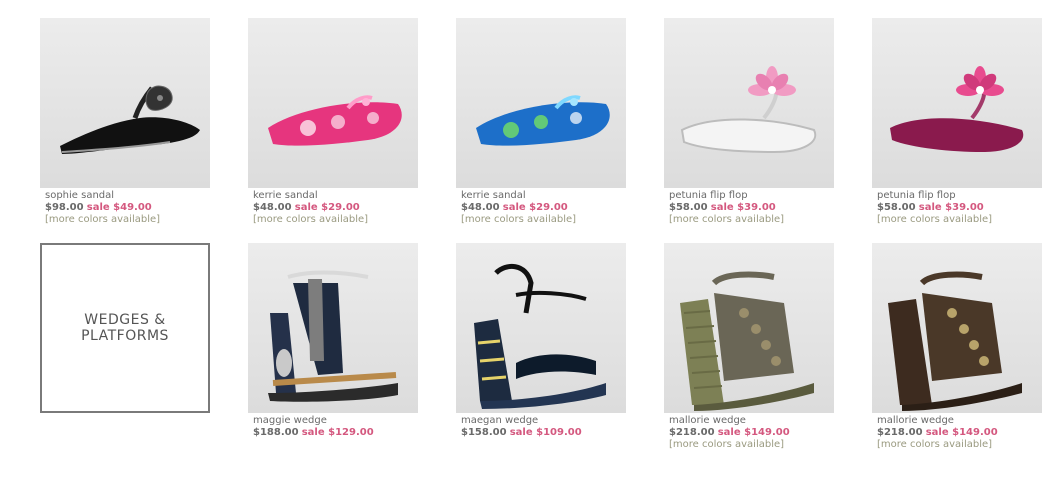 The width and height of the screenshot is (1064, 480). I want to click on product-image-maggie-wedge, so click(333, 328).